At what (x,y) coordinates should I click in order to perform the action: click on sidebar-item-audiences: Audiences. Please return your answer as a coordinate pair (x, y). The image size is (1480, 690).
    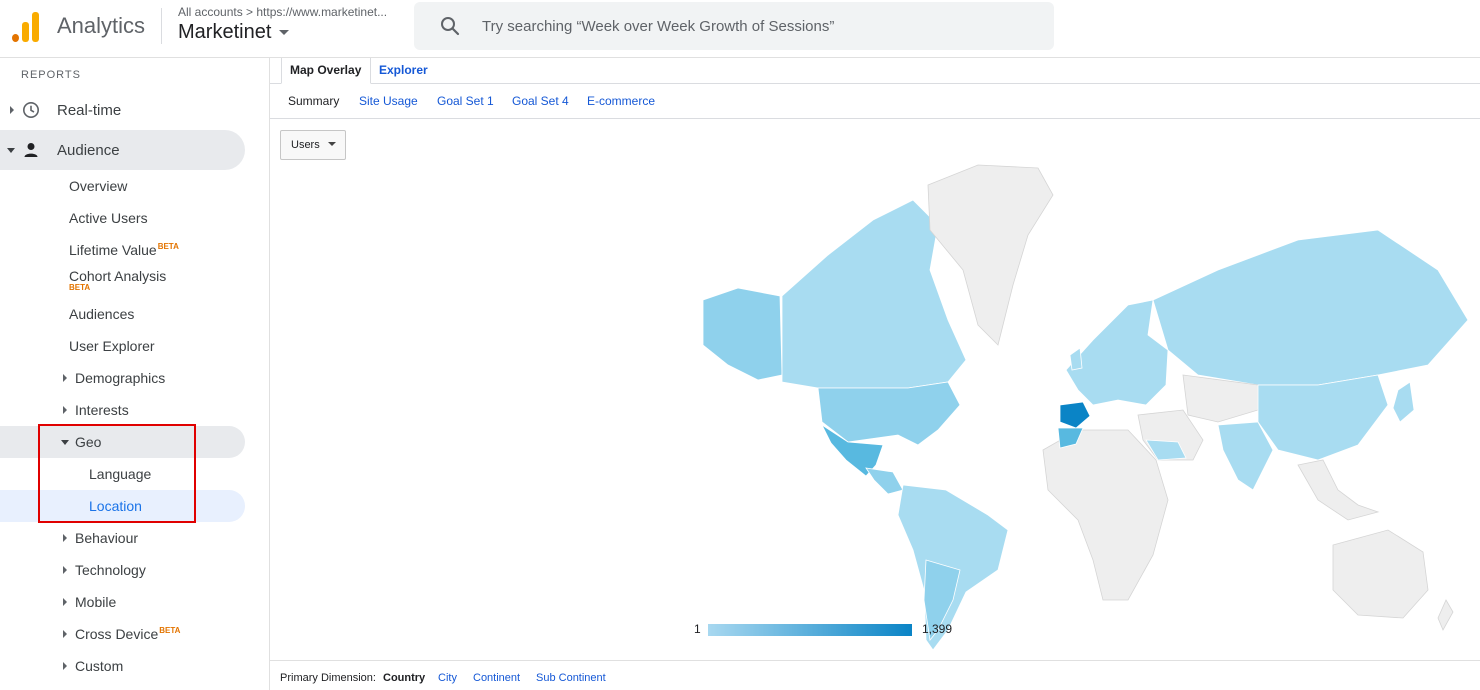
    Looking at the image, I should click on (122, 314).